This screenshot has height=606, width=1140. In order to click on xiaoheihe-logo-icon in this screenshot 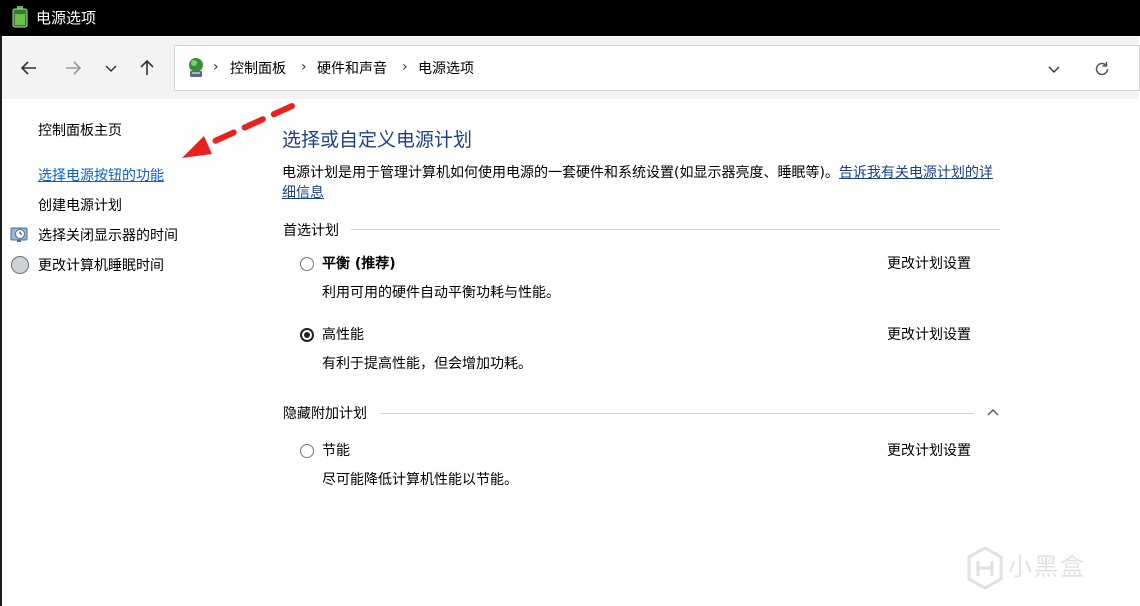, I will do `click(985, 568)`.